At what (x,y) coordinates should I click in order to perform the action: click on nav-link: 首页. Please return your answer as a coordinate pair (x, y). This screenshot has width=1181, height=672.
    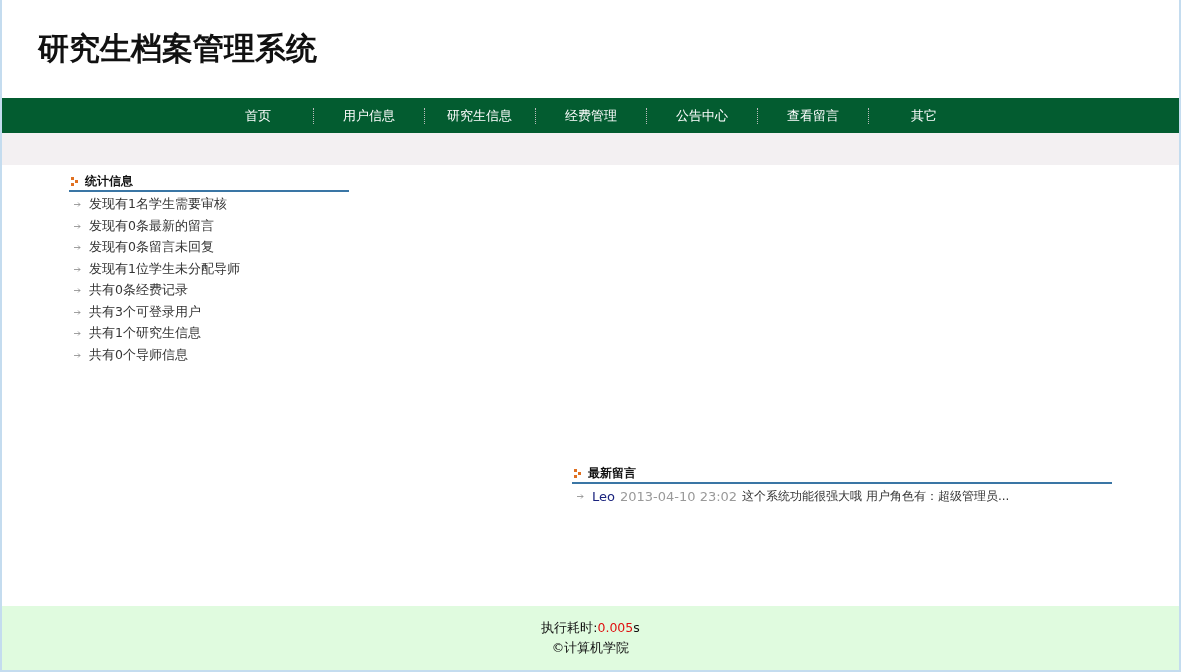
    Looking at the image, I should click on (257, 115).